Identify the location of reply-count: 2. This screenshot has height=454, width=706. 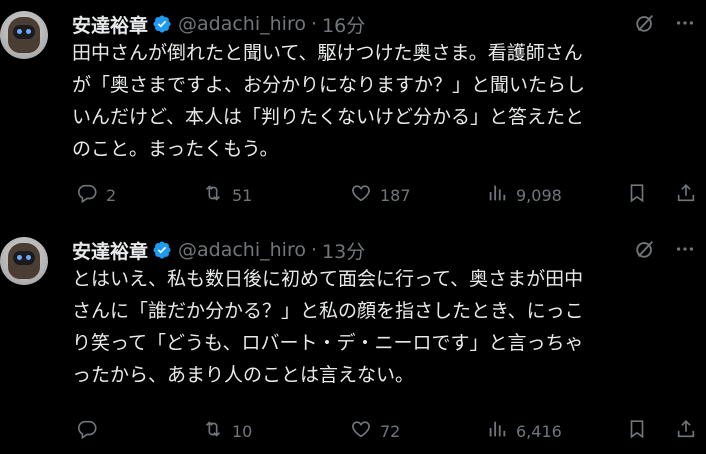
(111, 195).